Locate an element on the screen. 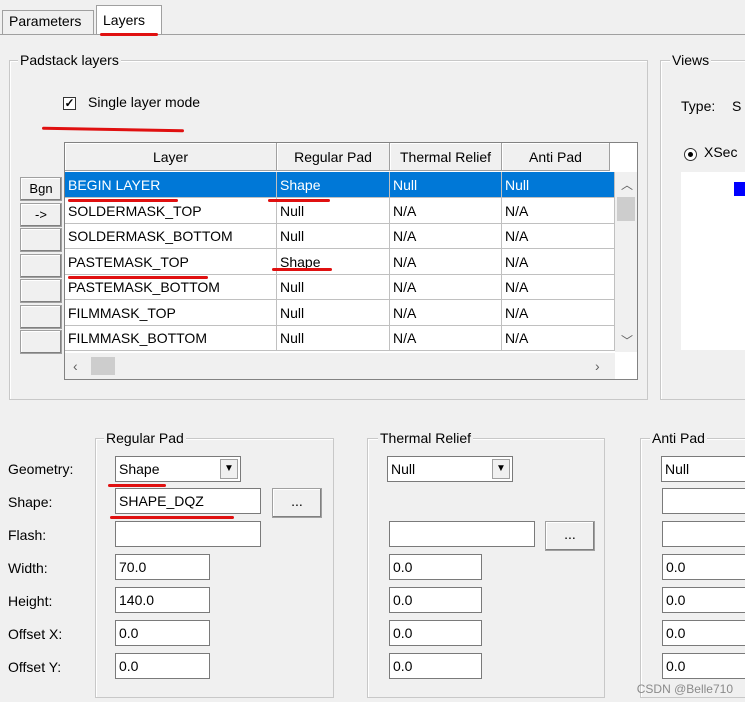  shape-label: Shape: is located at coordinates (30, 502).